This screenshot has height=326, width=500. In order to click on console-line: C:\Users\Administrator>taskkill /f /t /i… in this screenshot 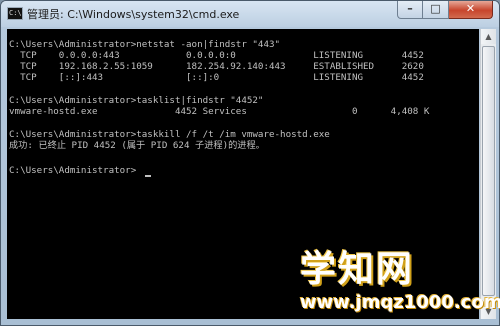, I will do `click(169, 134)`.